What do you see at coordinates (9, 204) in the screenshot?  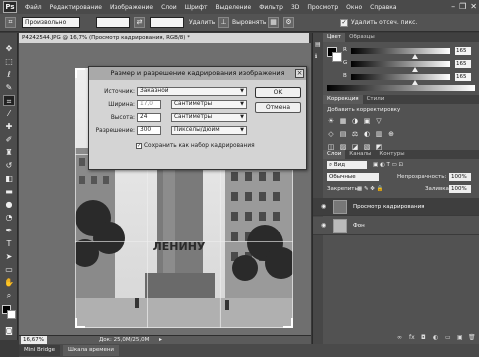 I see `blur-tool-icon: ●` at bounding box center [9, 204].